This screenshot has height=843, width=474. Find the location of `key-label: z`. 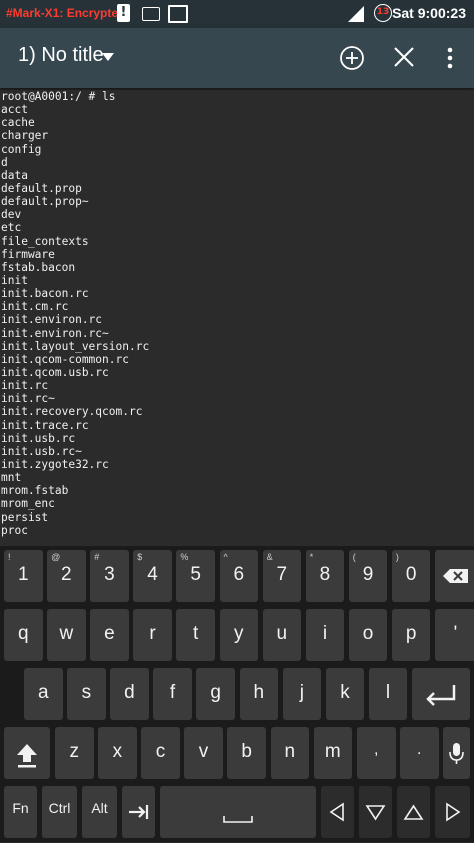

key-label: z is located at coordinates (74, 751).